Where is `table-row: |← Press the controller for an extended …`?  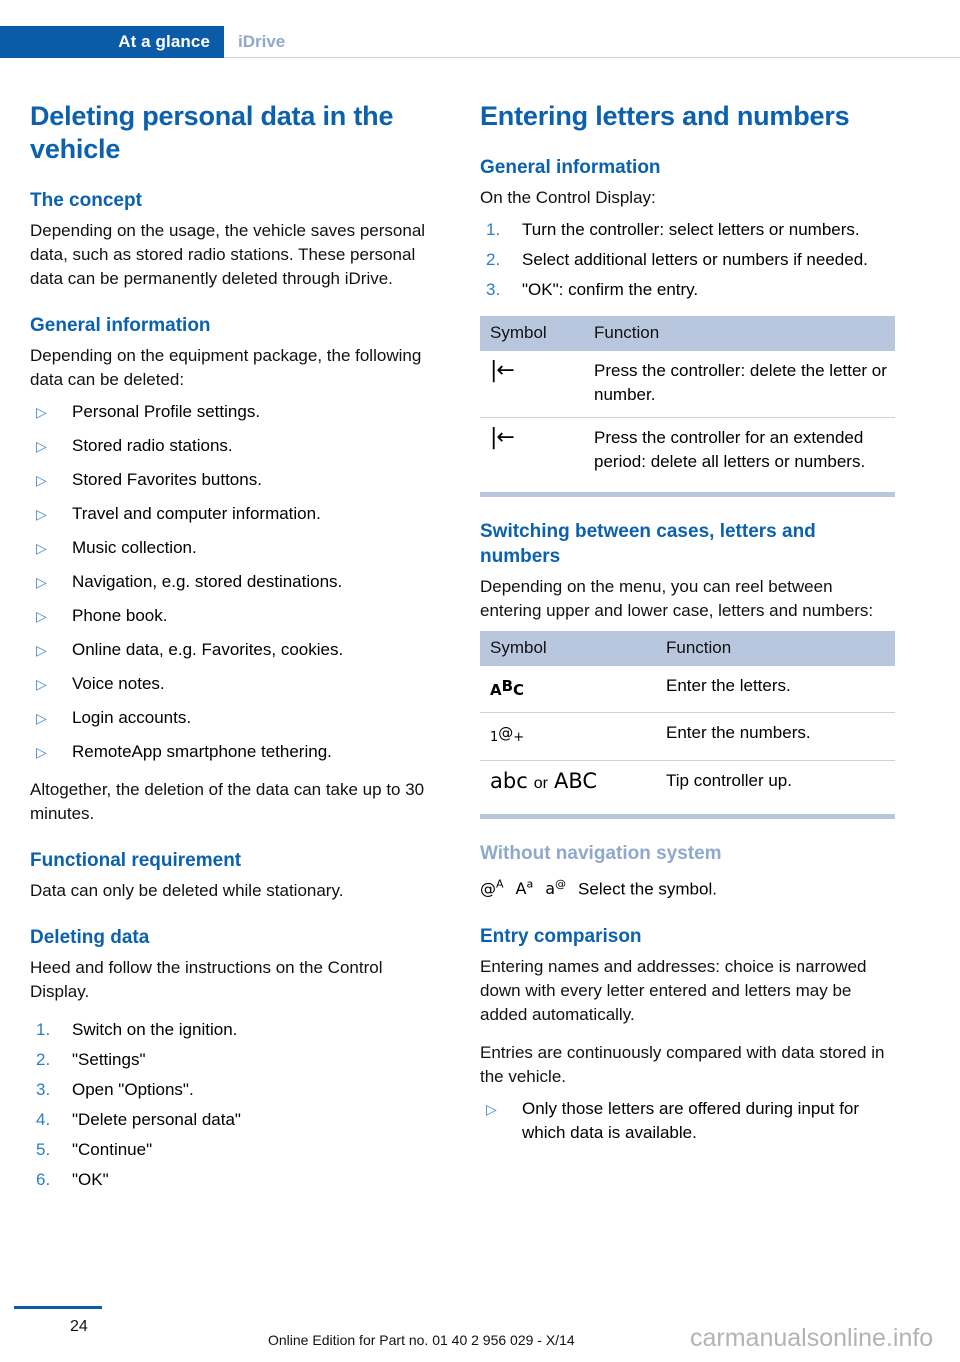 table-row: |← Press the controller for an extended … is located at coordinates (687, 451).